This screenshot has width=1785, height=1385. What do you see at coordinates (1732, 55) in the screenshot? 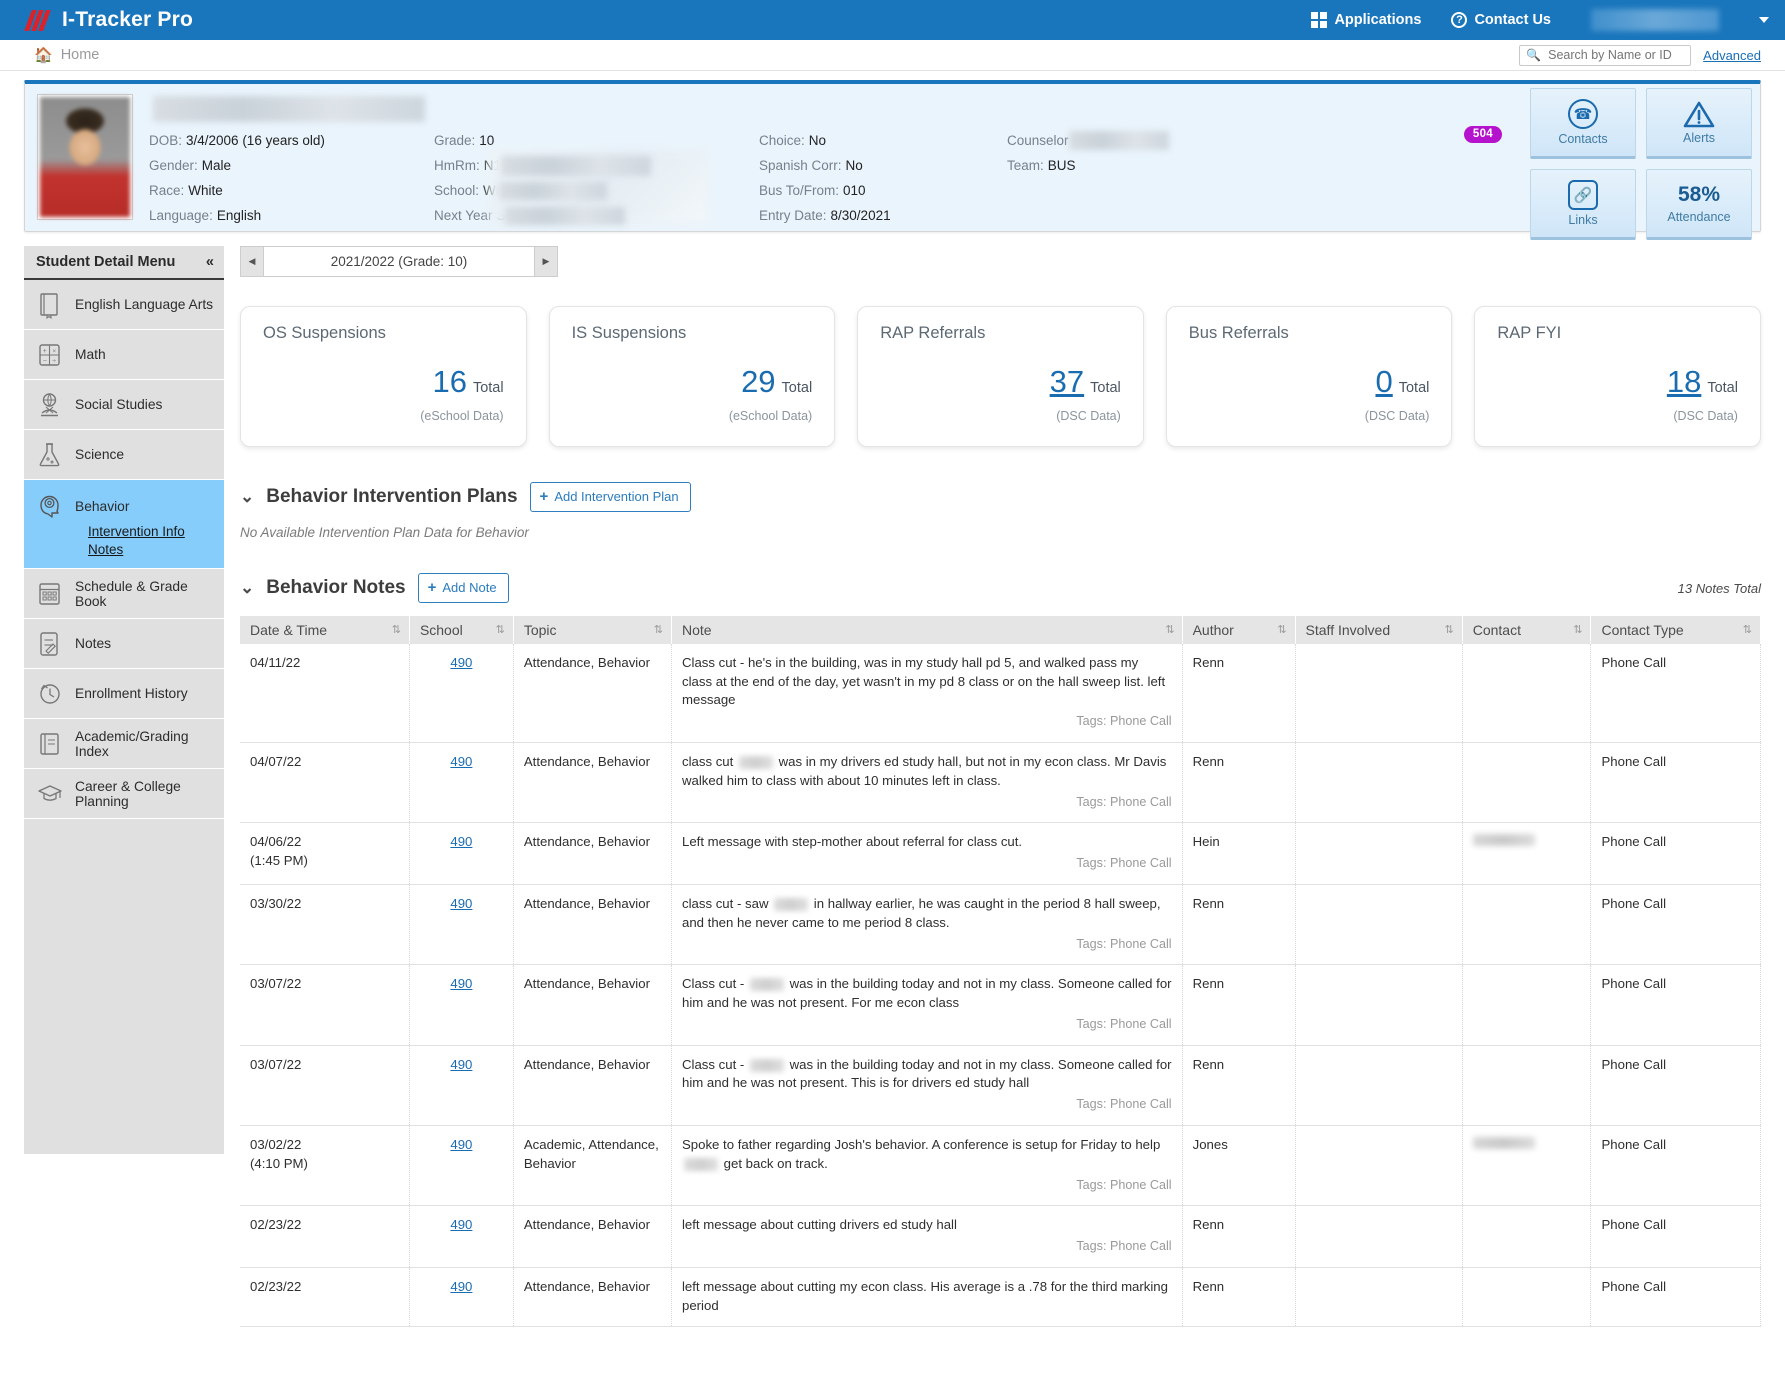
I see `advanced-search-link: Advanced` at bounding box center [1732, 55].